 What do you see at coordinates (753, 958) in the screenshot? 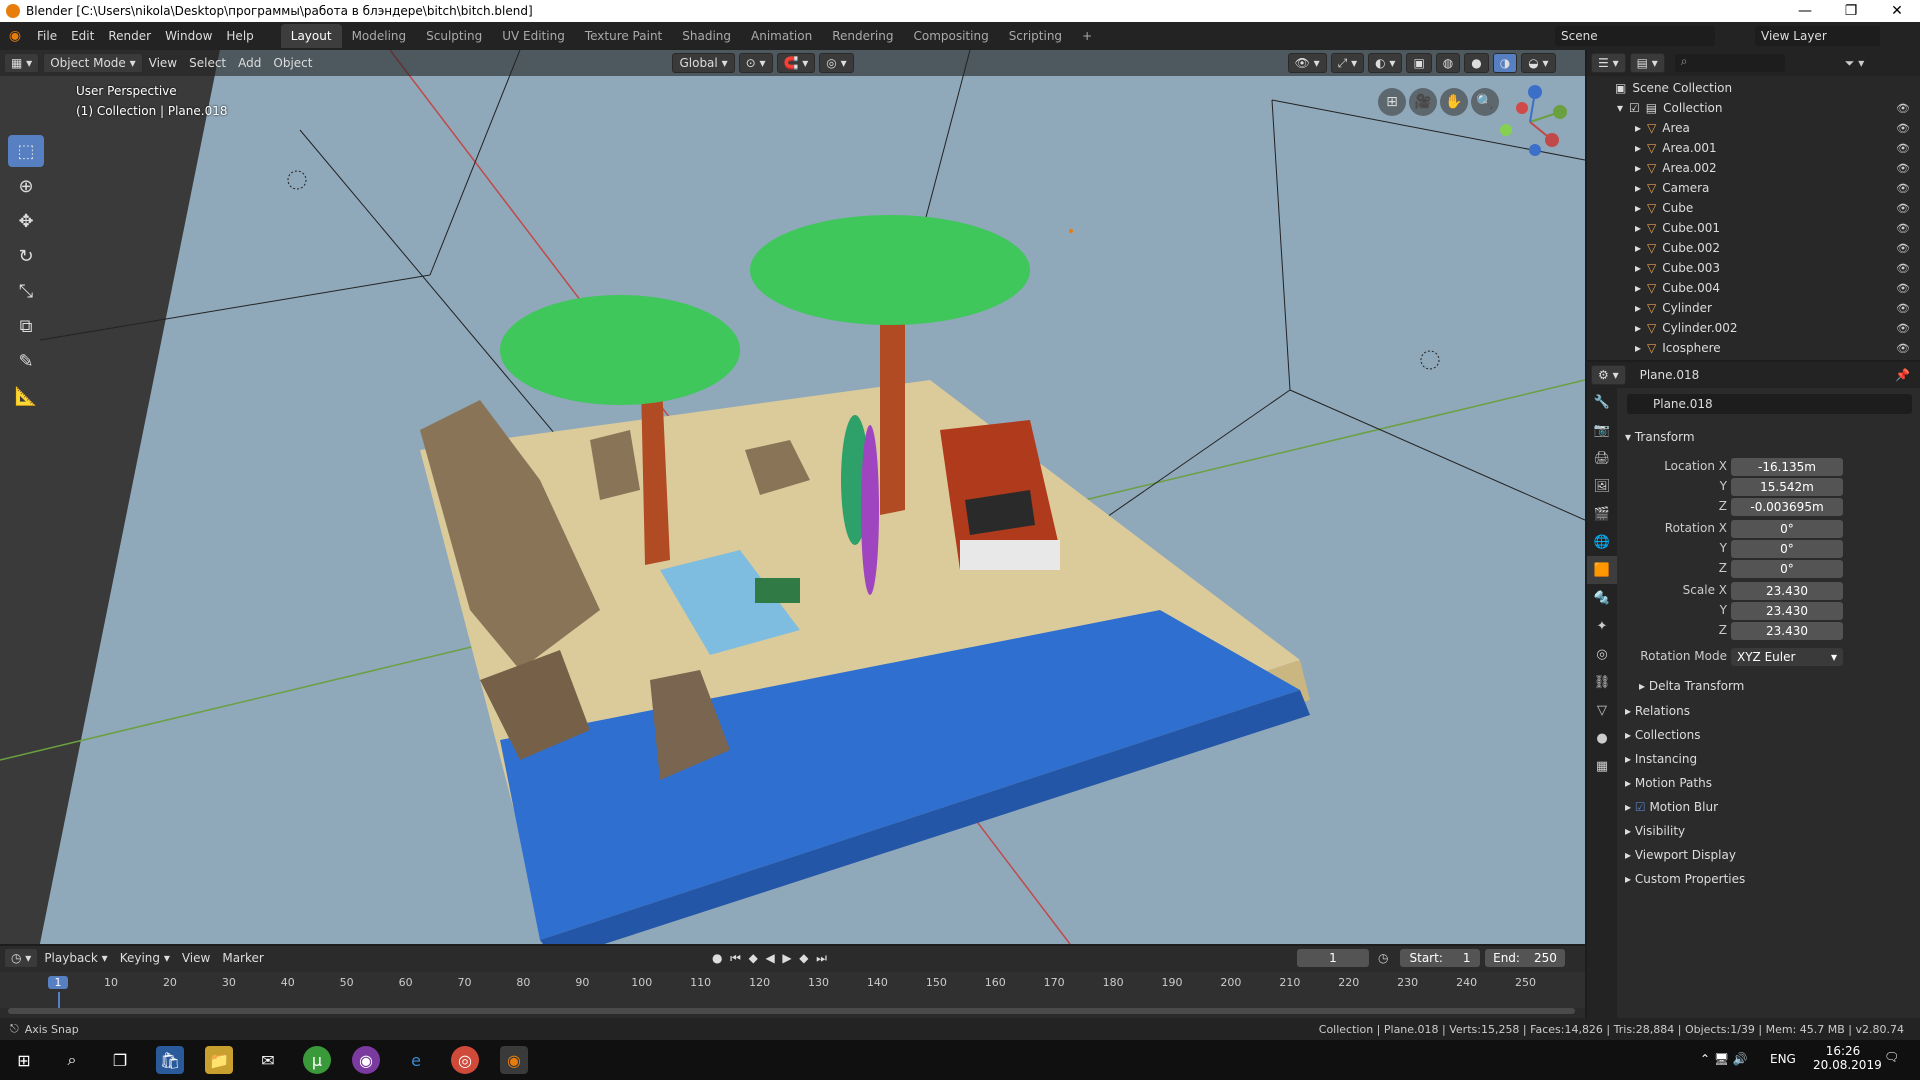
I see `prev-keyframe-icon: ◆` at bounding box center [753, 958].